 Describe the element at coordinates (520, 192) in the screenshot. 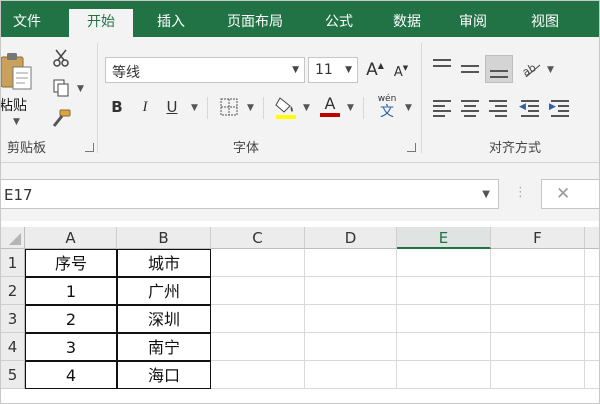

I see `more-options-icon: ⋮` at that location.